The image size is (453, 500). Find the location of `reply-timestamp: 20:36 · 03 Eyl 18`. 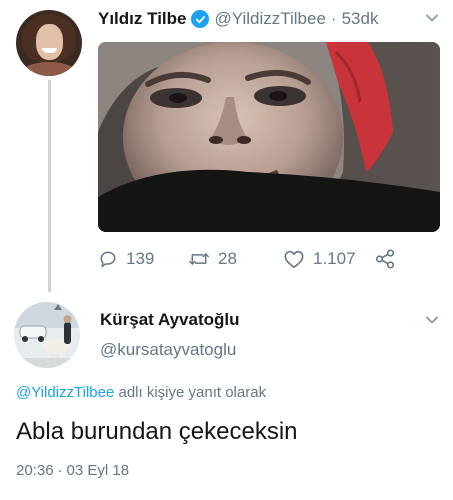

reply-timestamp: 20:36 · 03 Eyl 18 is located at coordinates (72, 470).